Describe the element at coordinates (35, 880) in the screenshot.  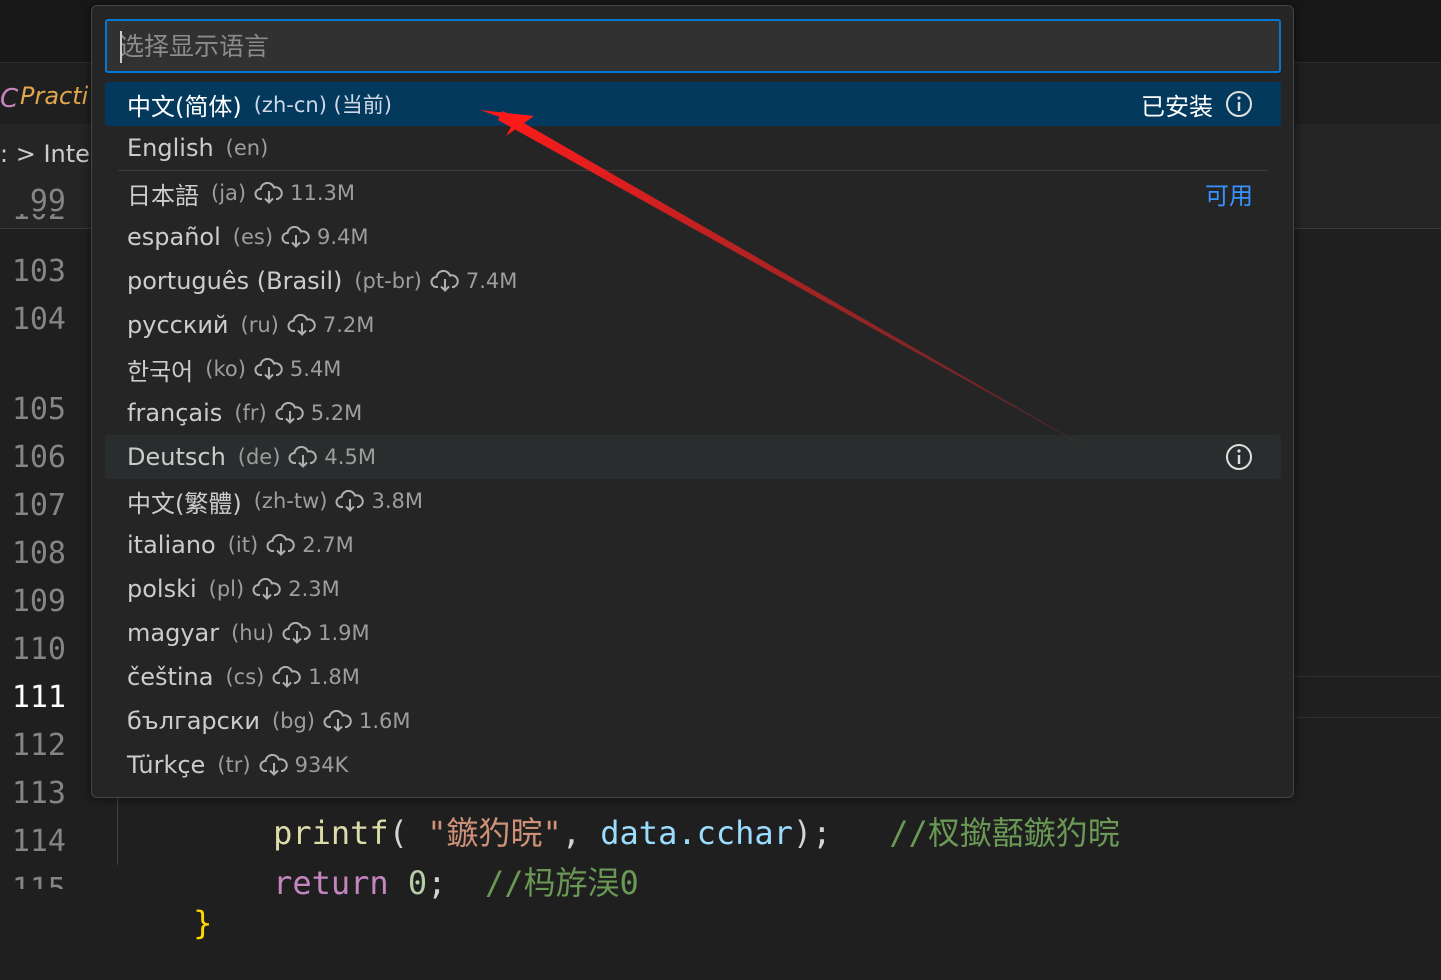
I see `line-number-partial-bottom: 115` at that location.